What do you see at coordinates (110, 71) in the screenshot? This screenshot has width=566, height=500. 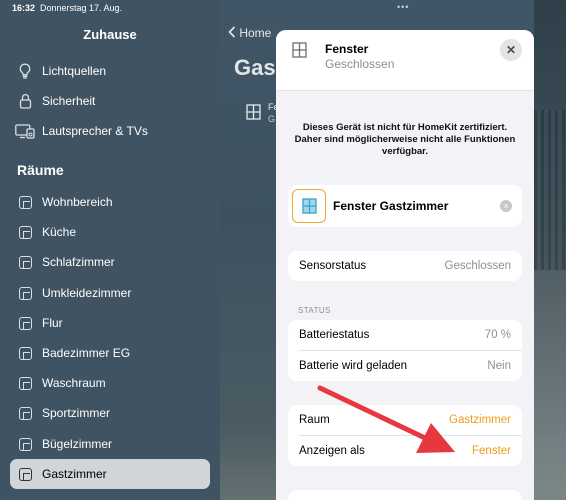 I see `sidebar-item-lichtquellen: Lichtquellen` at bounding box center [110, 71].